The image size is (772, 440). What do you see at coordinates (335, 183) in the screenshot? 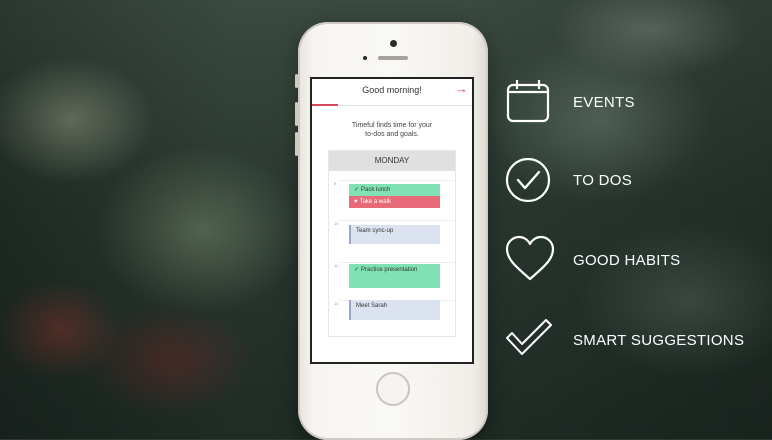
I see `hour-label: 9` at bounding box center [335, 183].